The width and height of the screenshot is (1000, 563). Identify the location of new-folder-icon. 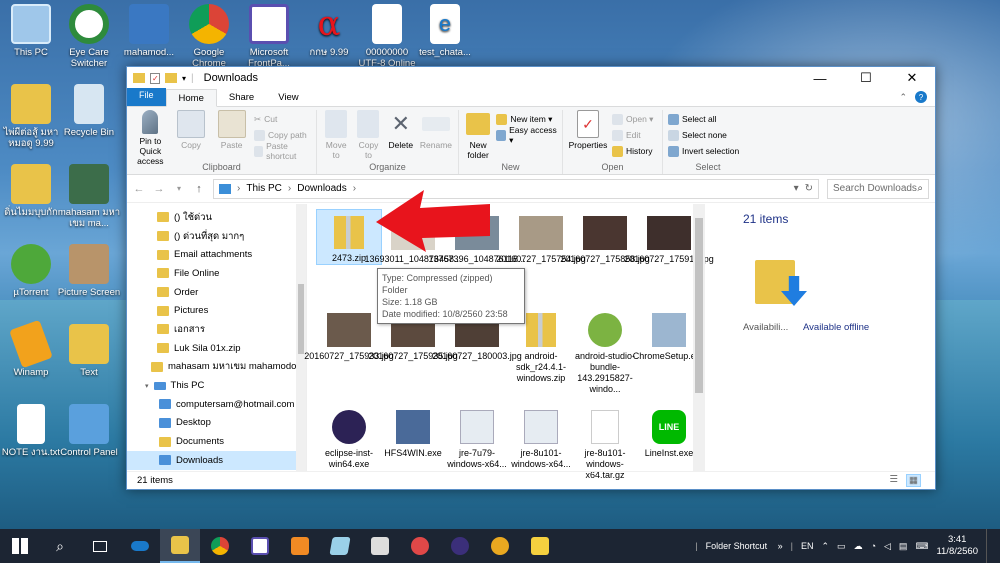
(171, 78).